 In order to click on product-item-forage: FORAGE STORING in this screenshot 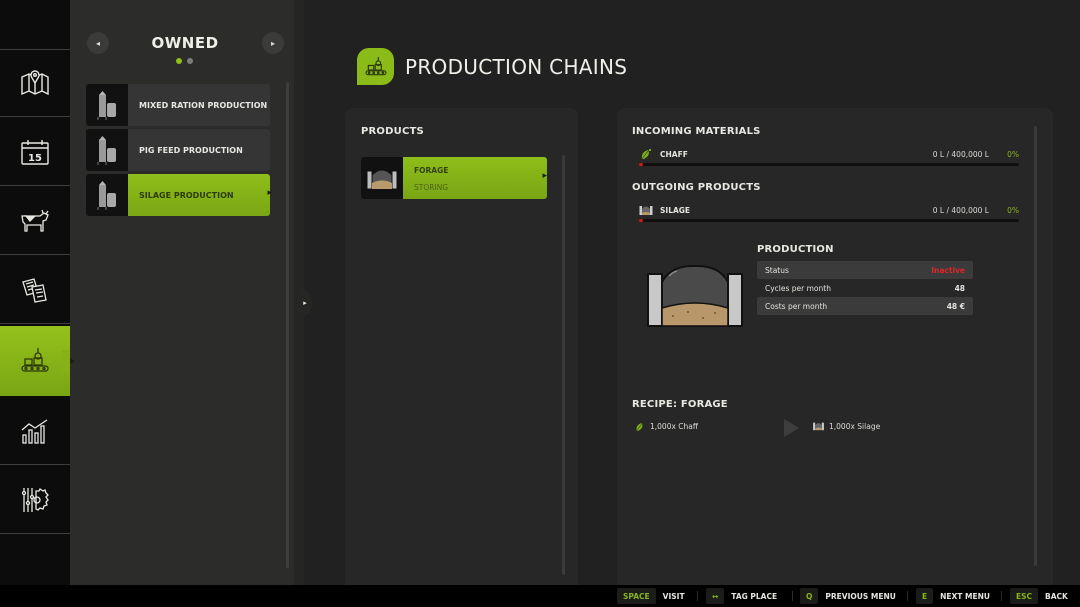, I will do `click(454, 178)`.